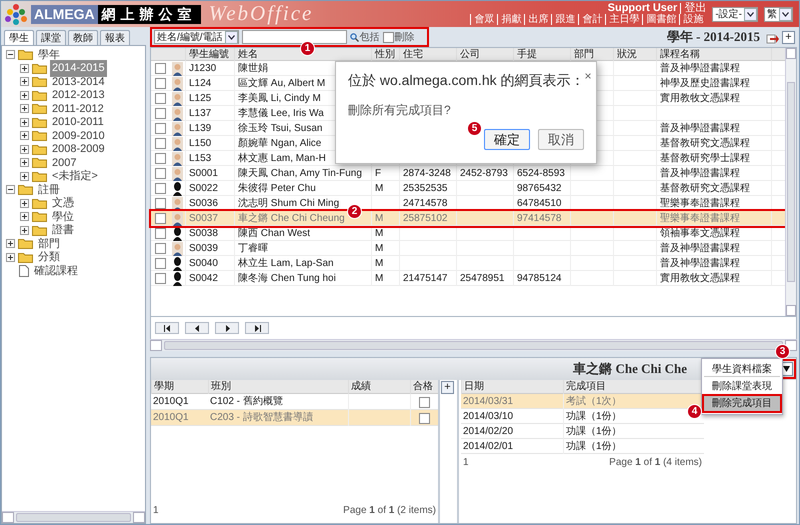 Image resolution: width=800 pixels, height=525 pixels. What do you see at coordinates (634, 54) in the screenshot?
I see `column-header: 狀況` at bounding box center [634, 54].